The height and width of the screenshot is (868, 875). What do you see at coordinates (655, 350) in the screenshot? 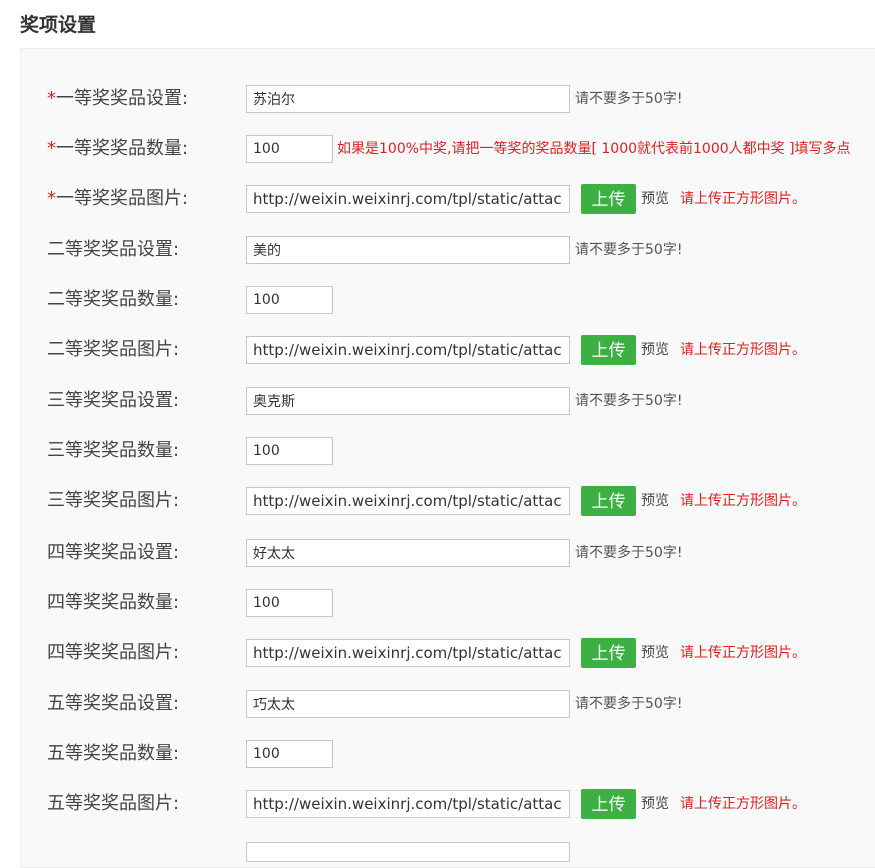
I see `second-prize-preview-link: 预览` at bounding box center [655, 350].